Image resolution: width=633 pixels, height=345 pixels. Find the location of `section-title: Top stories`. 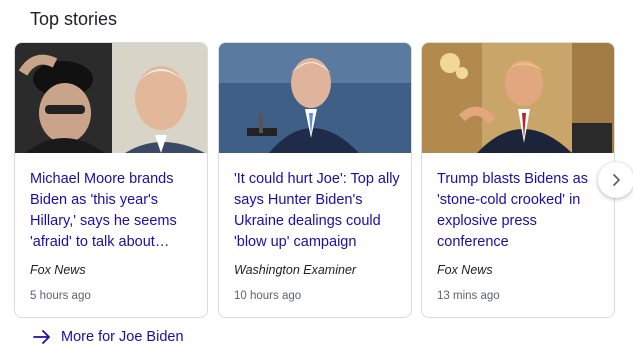

section-title: Top stories is located at coordinates (74, 19).